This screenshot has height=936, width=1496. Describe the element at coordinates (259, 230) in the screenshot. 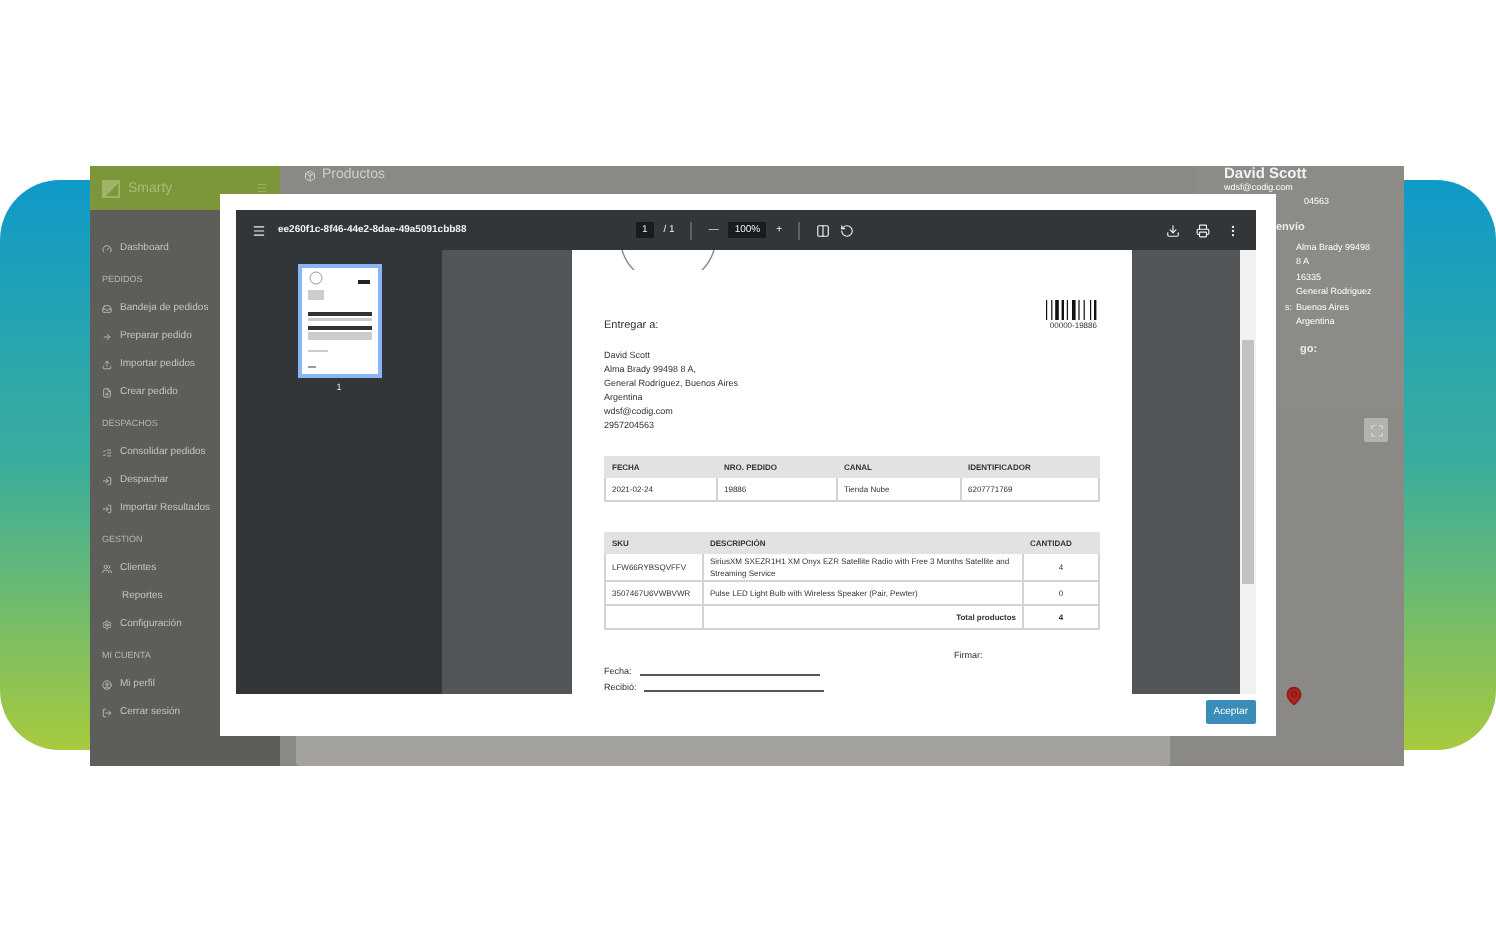

I see `menu-icon` at that location.